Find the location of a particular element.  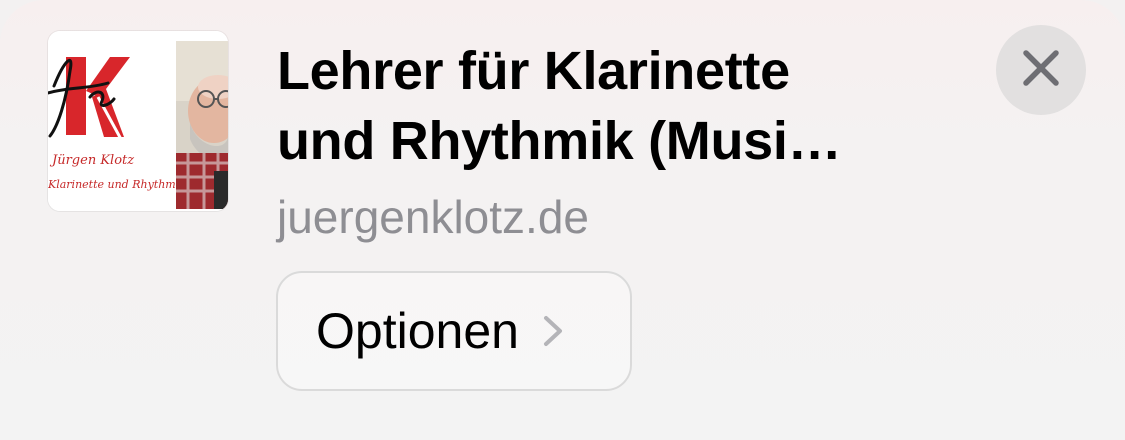

options-button-label: Optionen is located at coordinates (417, 331).